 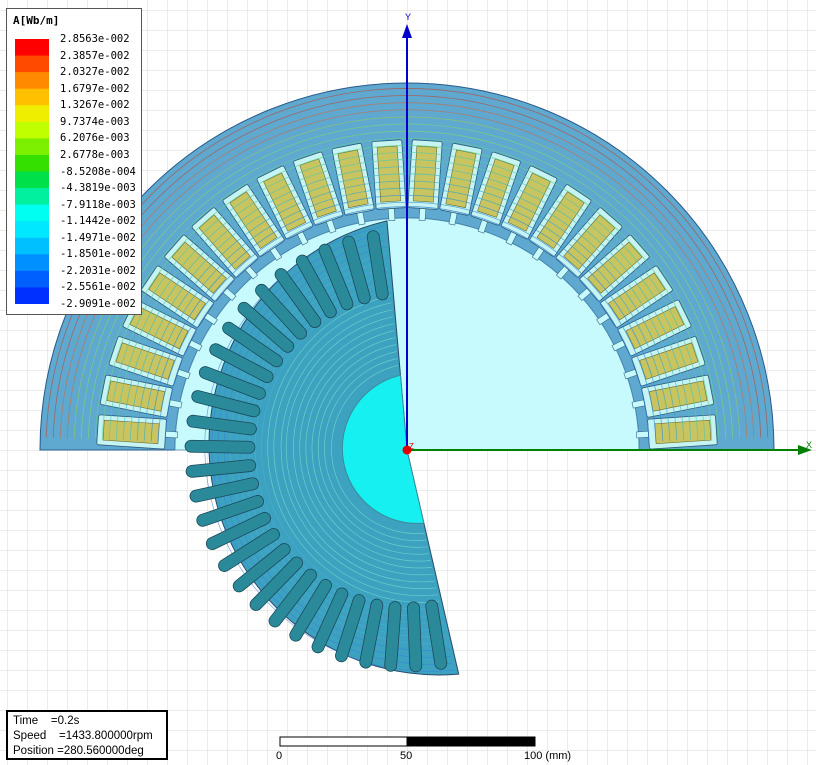 I want to click on x-axis-label: X, so click(x=809, y=445).